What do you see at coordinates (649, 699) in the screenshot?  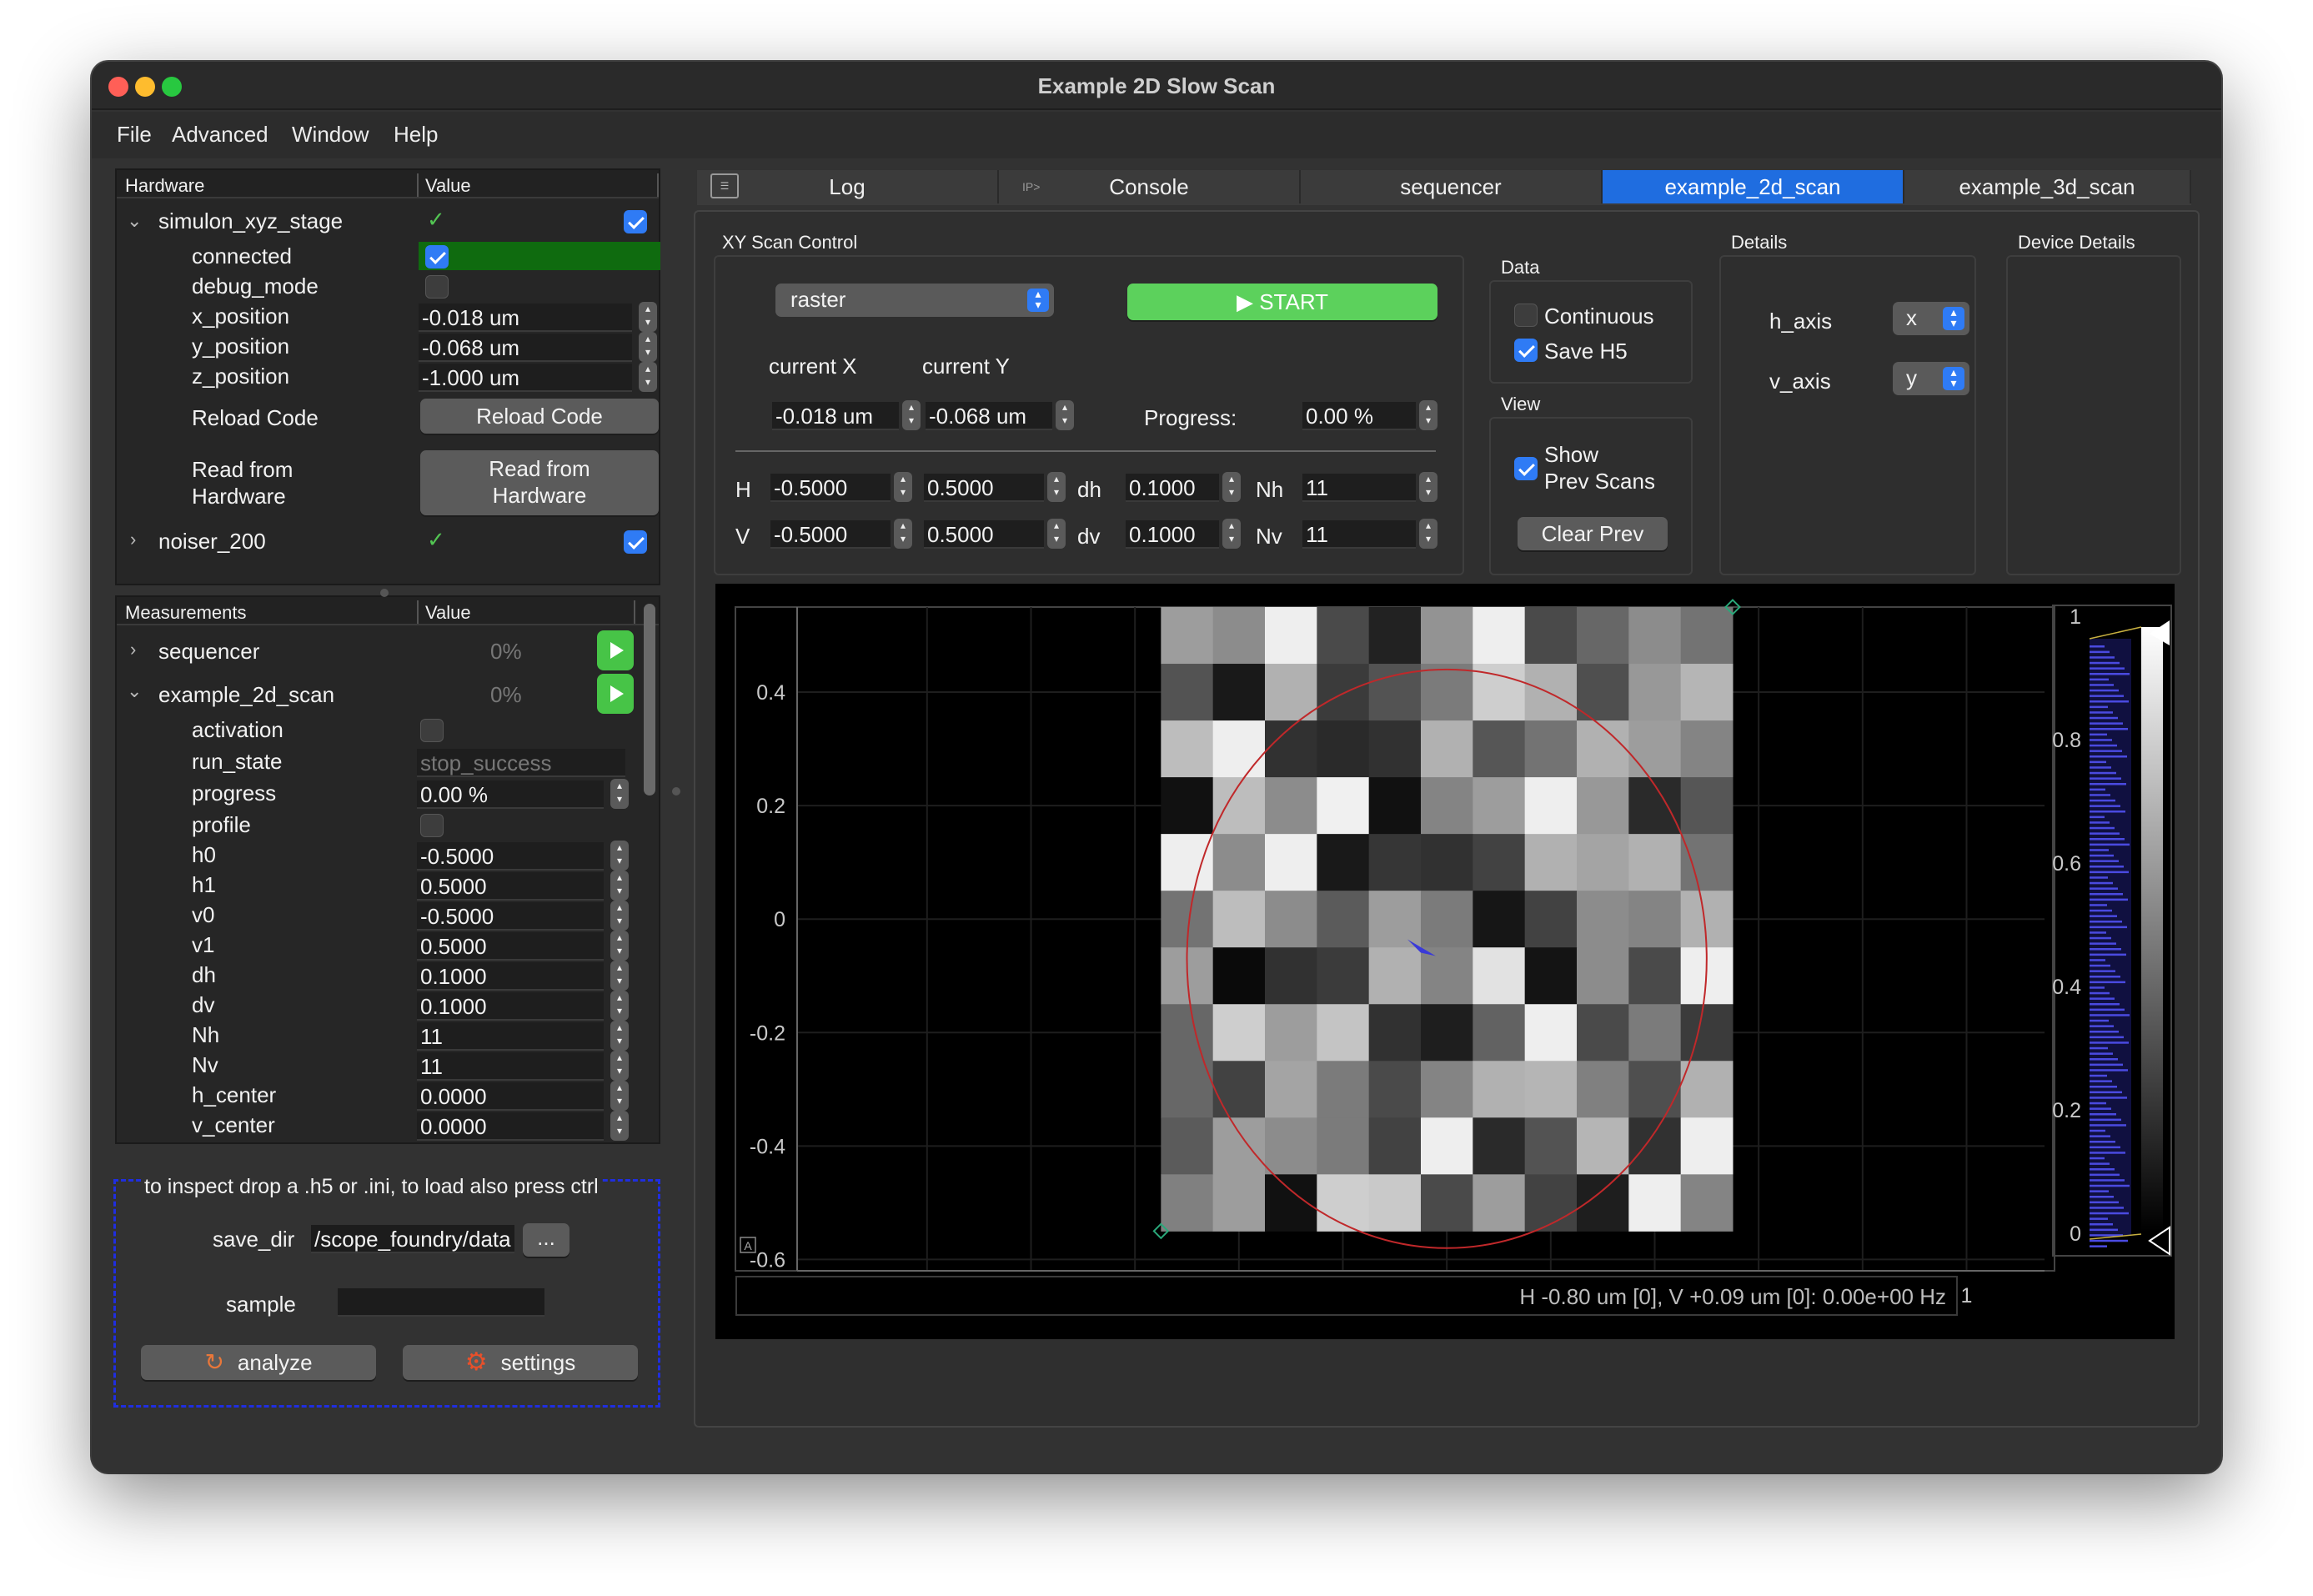 I see `scrollbar` at bounding box center [649, 699].